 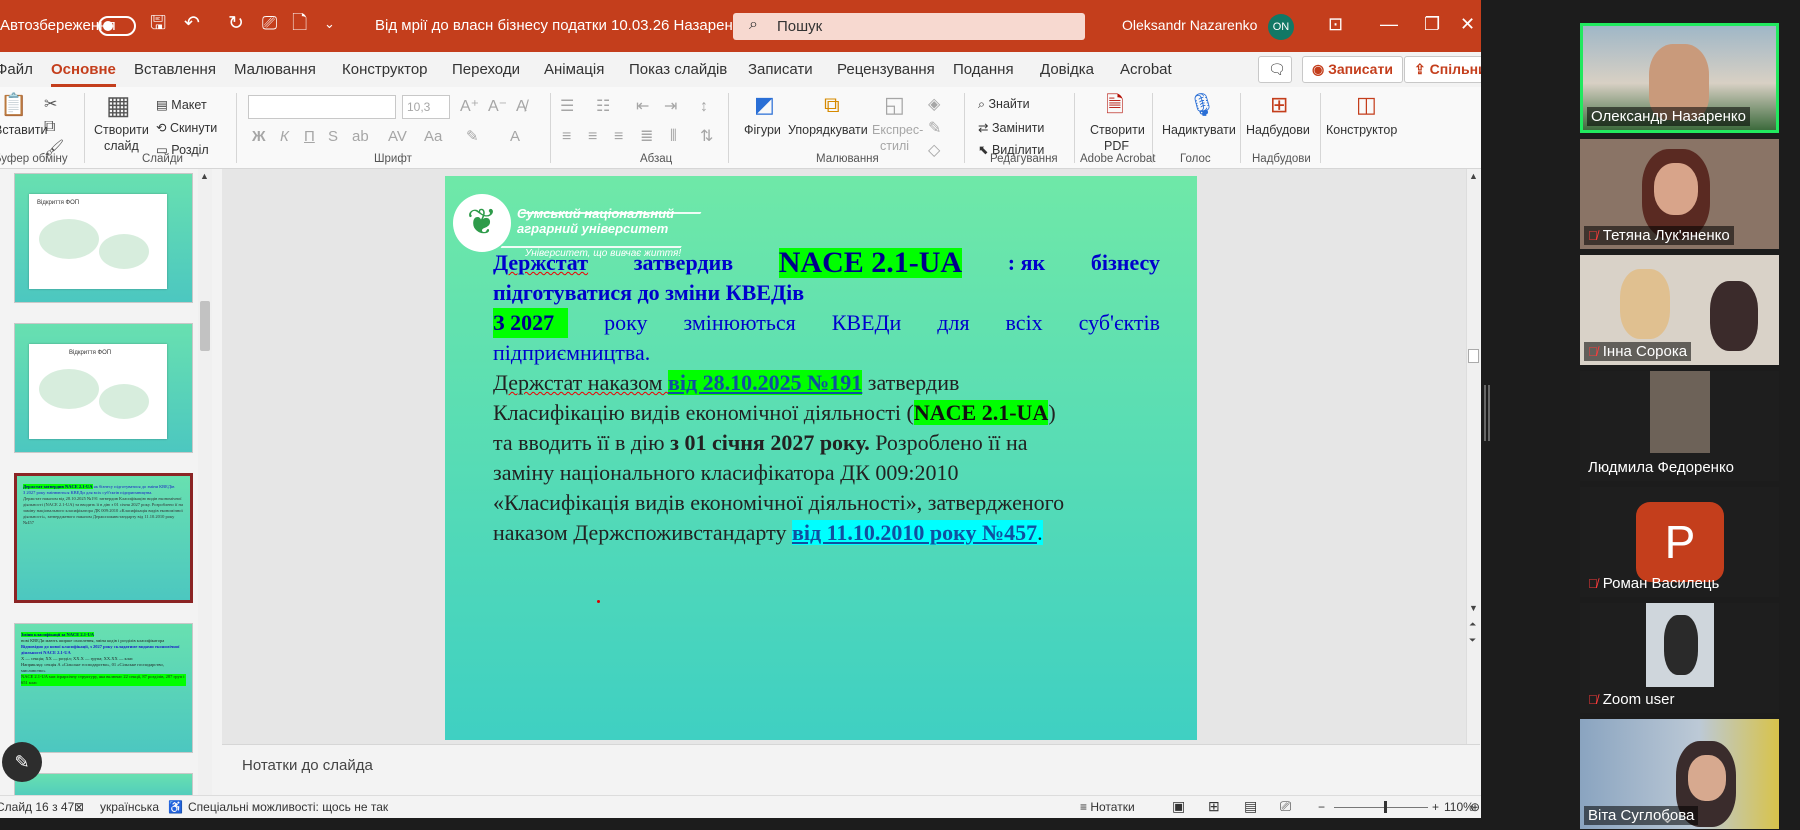 What do you see at coordinates (22, 762) in the screenshot?
I see `edit-pen-button: ✎` at bounding box center [22, 762].